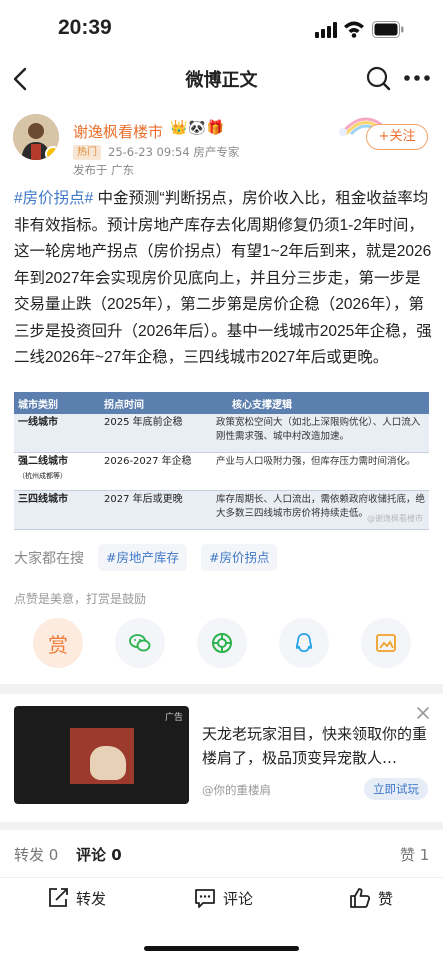  I want to click on search-icon, so click(378, 78).